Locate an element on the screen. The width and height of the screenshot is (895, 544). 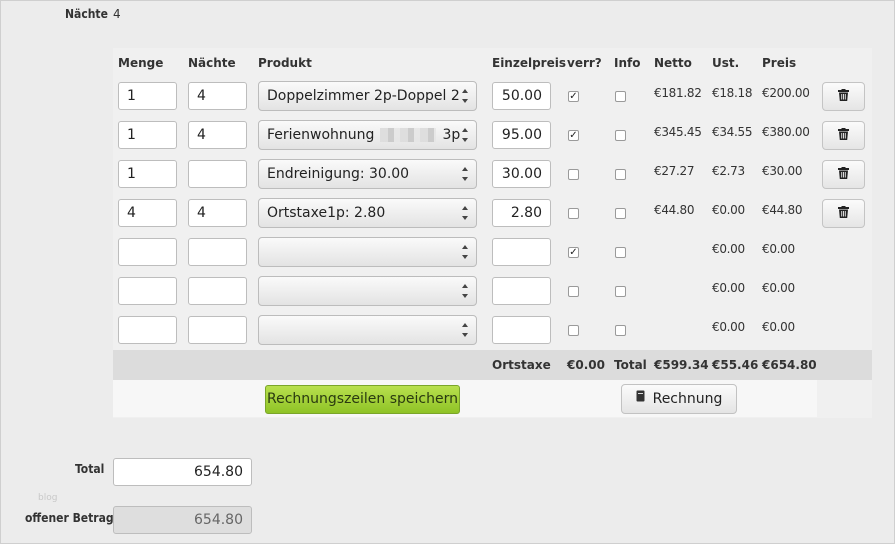
menge-input: 4 is located at coordinates (147, 213).